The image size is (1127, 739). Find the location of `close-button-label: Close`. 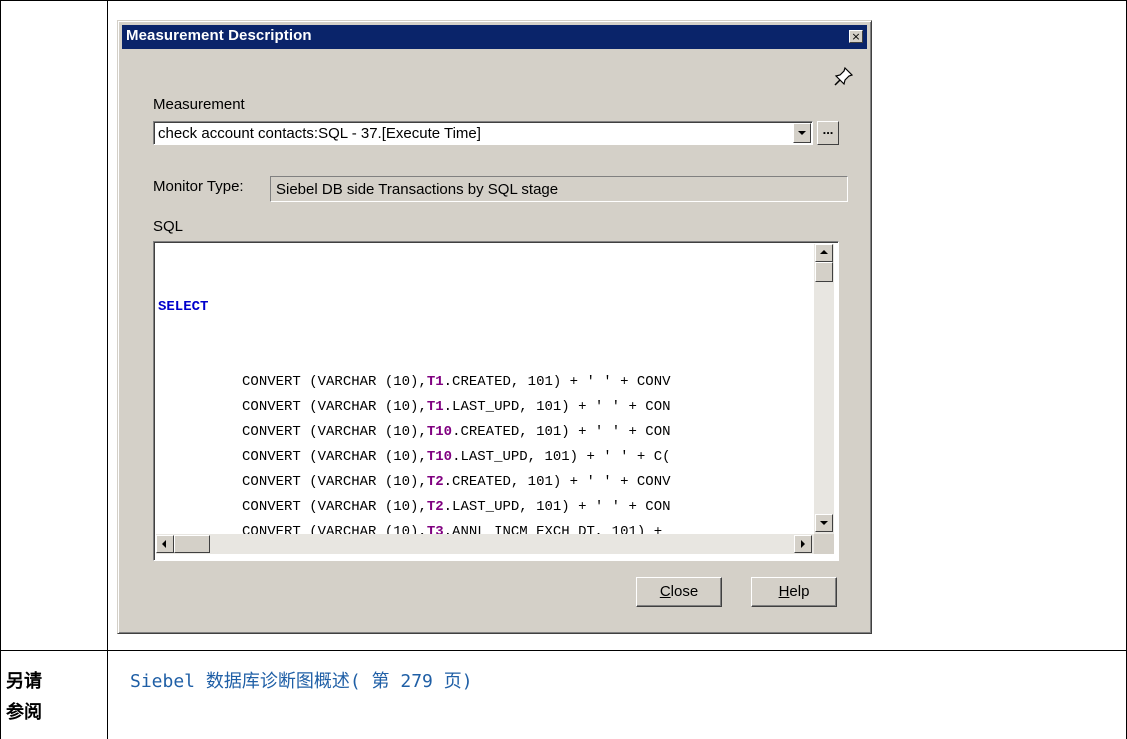

close-button-label: Close is located at coordinates (679, 591).